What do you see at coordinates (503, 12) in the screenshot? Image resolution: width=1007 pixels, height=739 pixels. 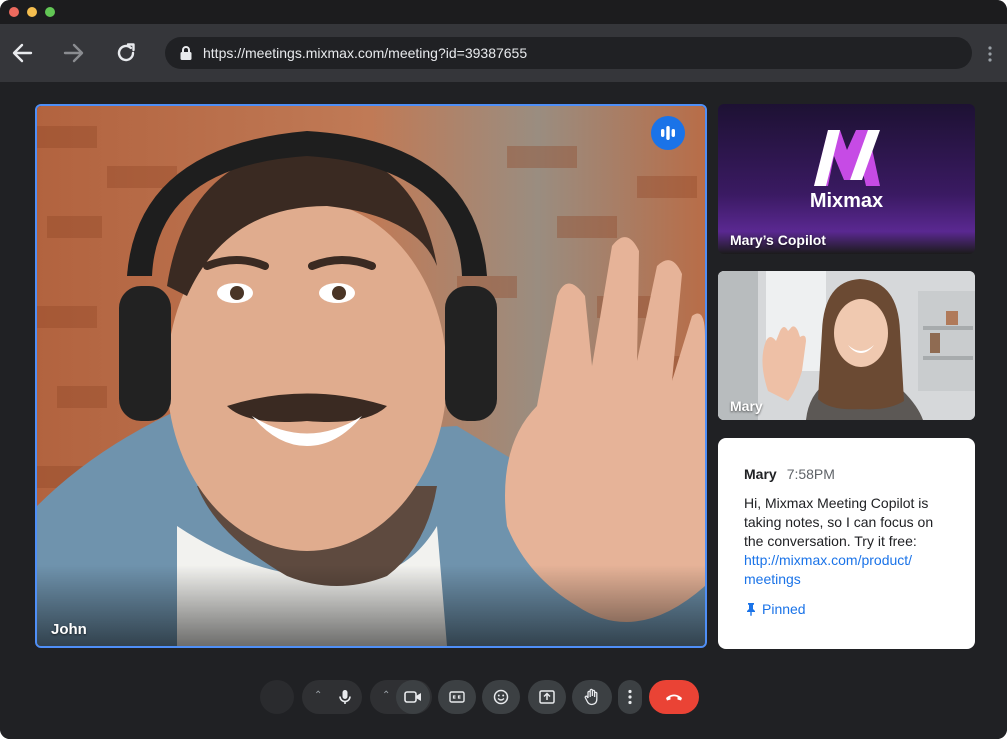 I see `title-bar` at bounding box center [503, 12].